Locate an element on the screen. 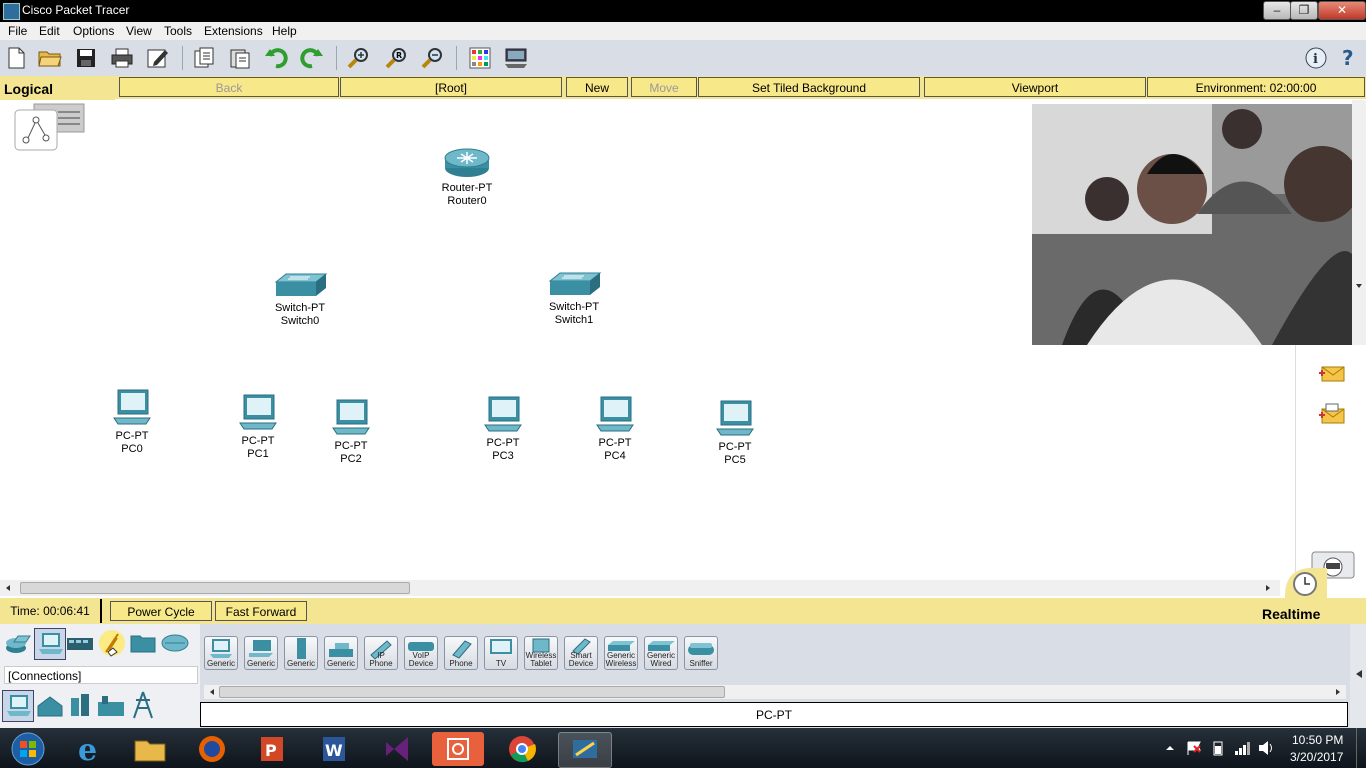  menu-tools: Tools is located at coordinates (178, 31).